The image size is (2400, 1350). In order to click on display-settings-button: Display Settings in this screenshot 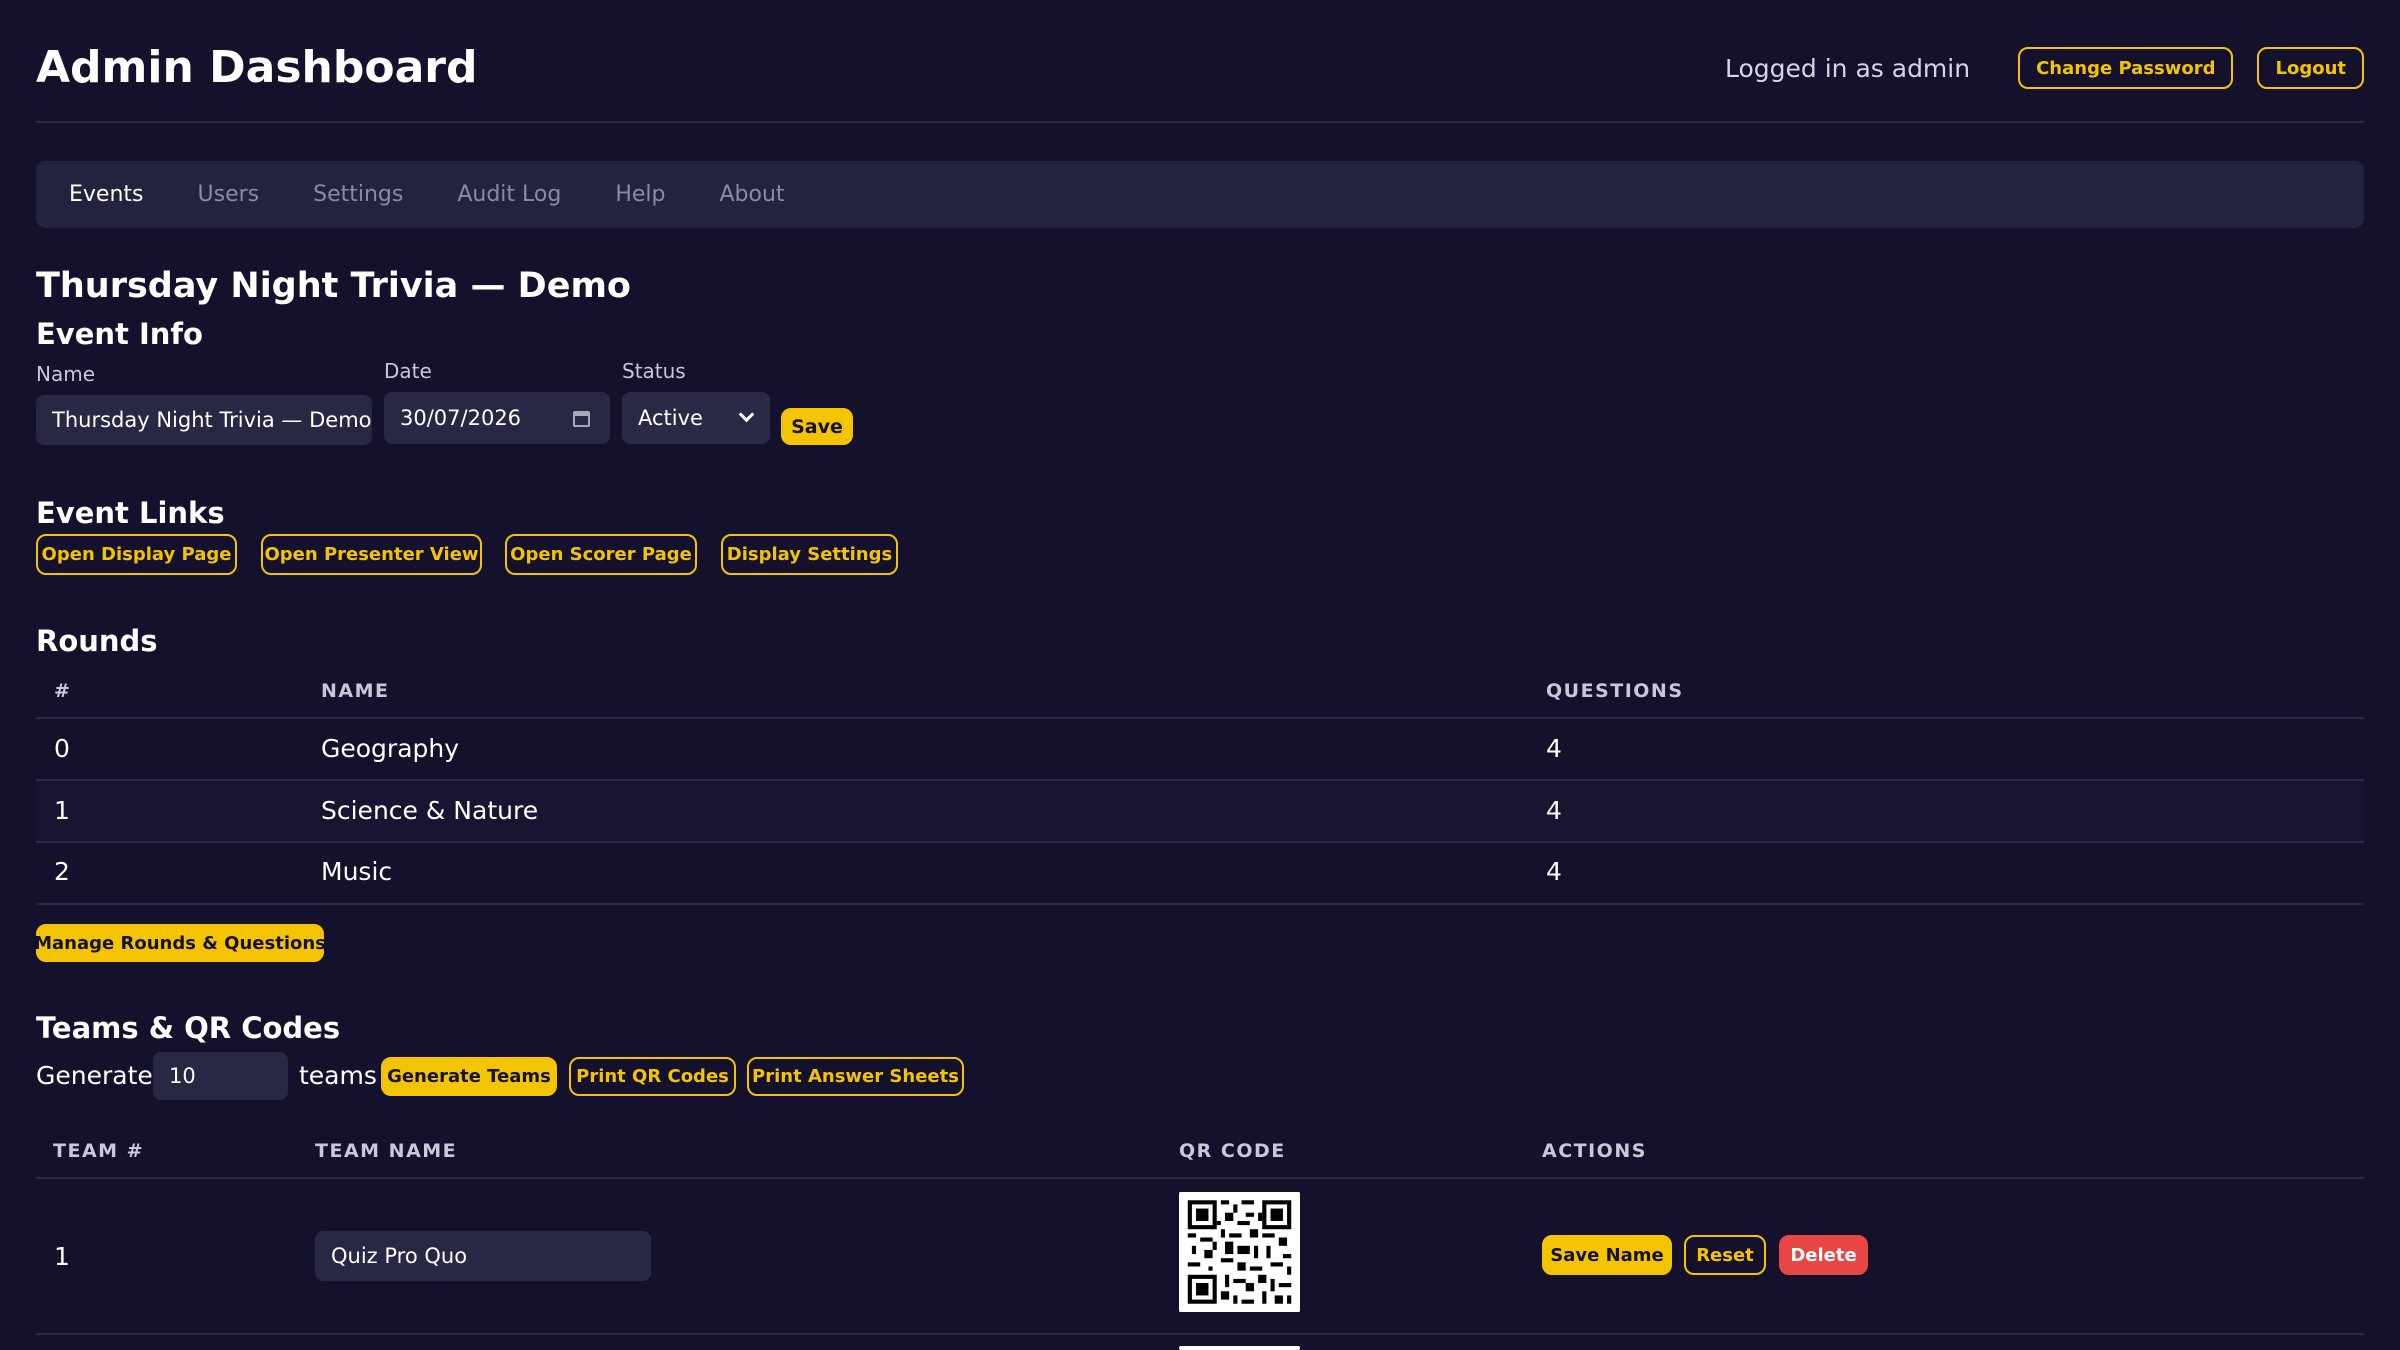, I will do `click(809, 554)`.